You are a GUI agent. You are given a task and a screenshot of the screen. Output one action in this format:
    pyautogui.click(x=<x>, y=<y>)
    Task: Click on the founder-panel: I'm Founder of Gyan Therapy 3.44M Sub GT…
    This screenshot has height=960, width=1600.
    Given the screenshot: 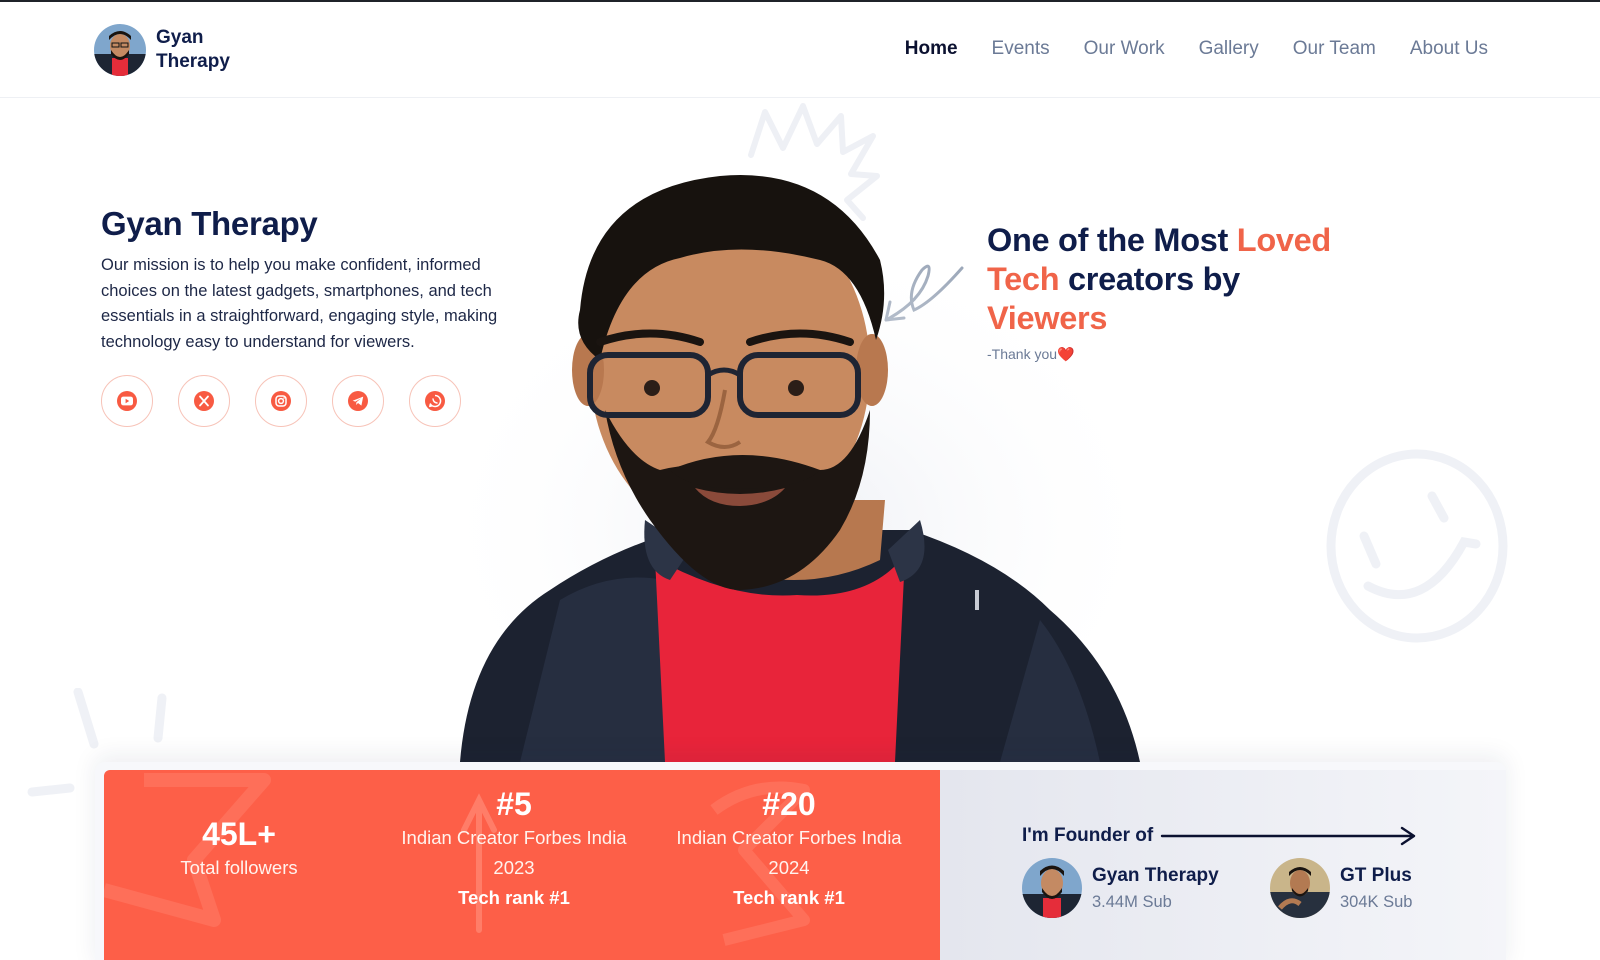 What is the action you would take?
    pyautogui.click(x=1223, y=865)
    